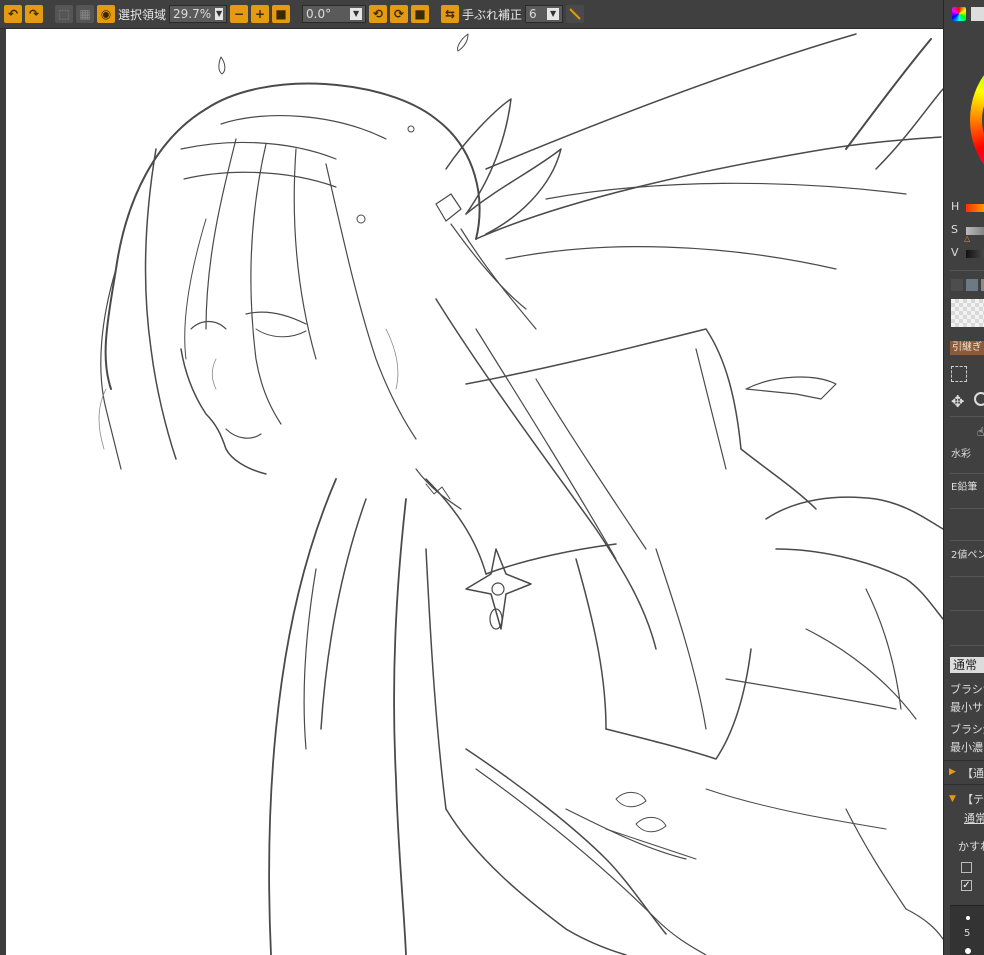 This screenshot has height=955, width=984. Describe the element at coordinates (961, 452) in the screenshot. I see `brush-watercolor: 水彩` at that location.